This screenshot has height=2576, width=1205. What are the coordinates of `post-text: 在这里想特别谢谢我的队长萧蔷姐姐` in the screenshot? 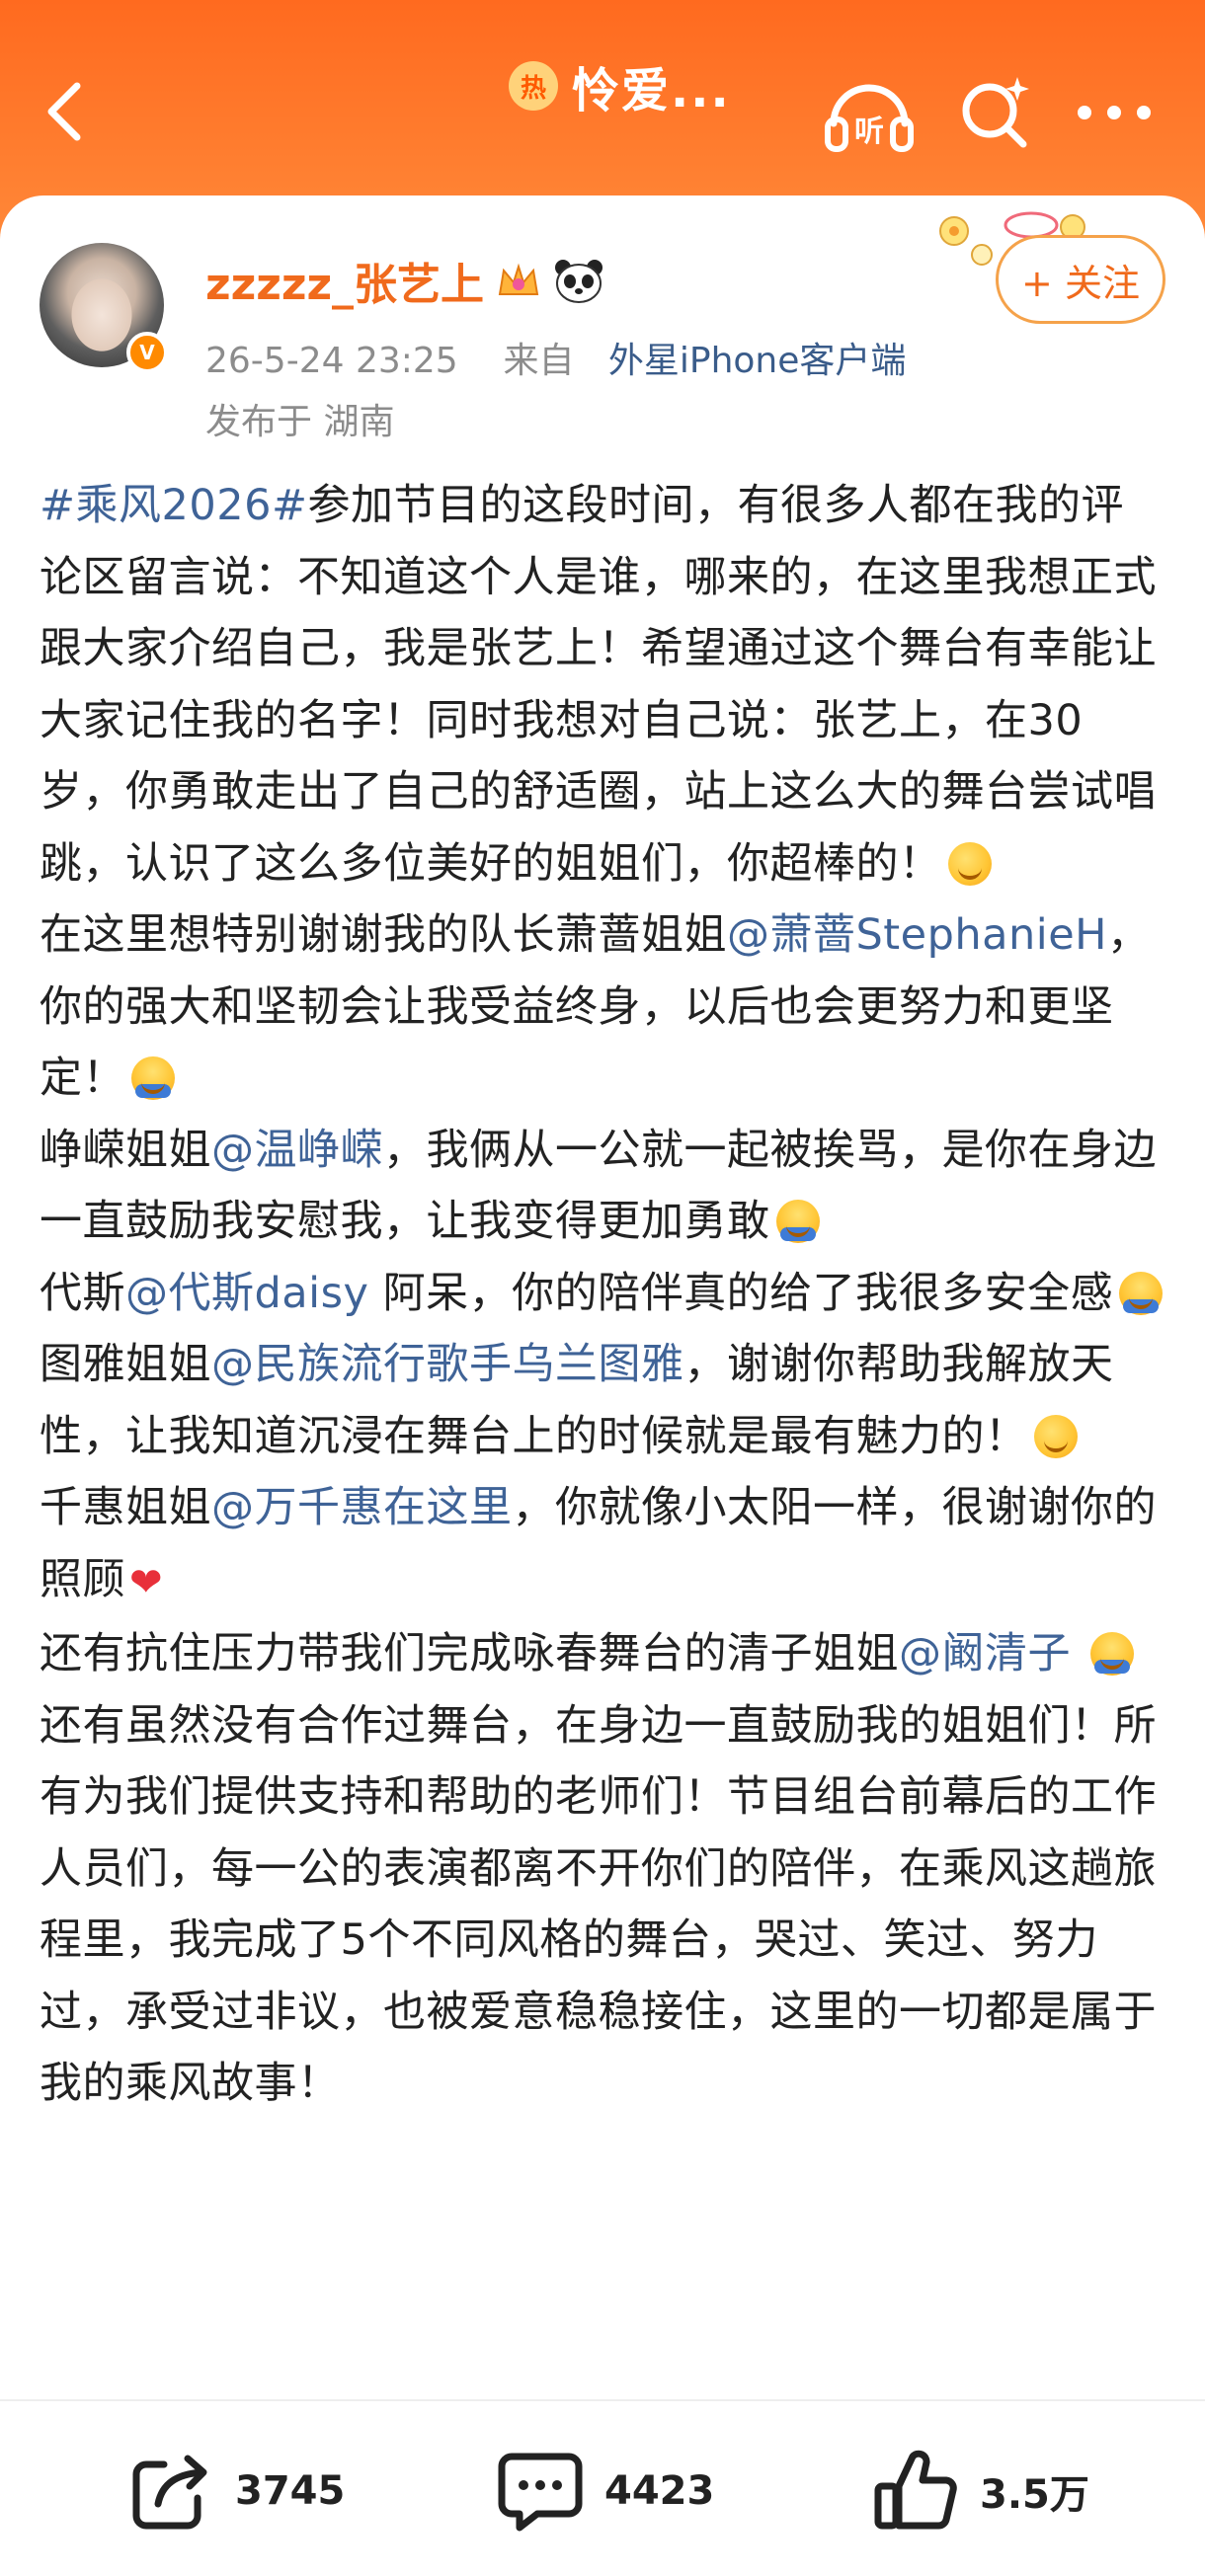 It's located at (383, 935).